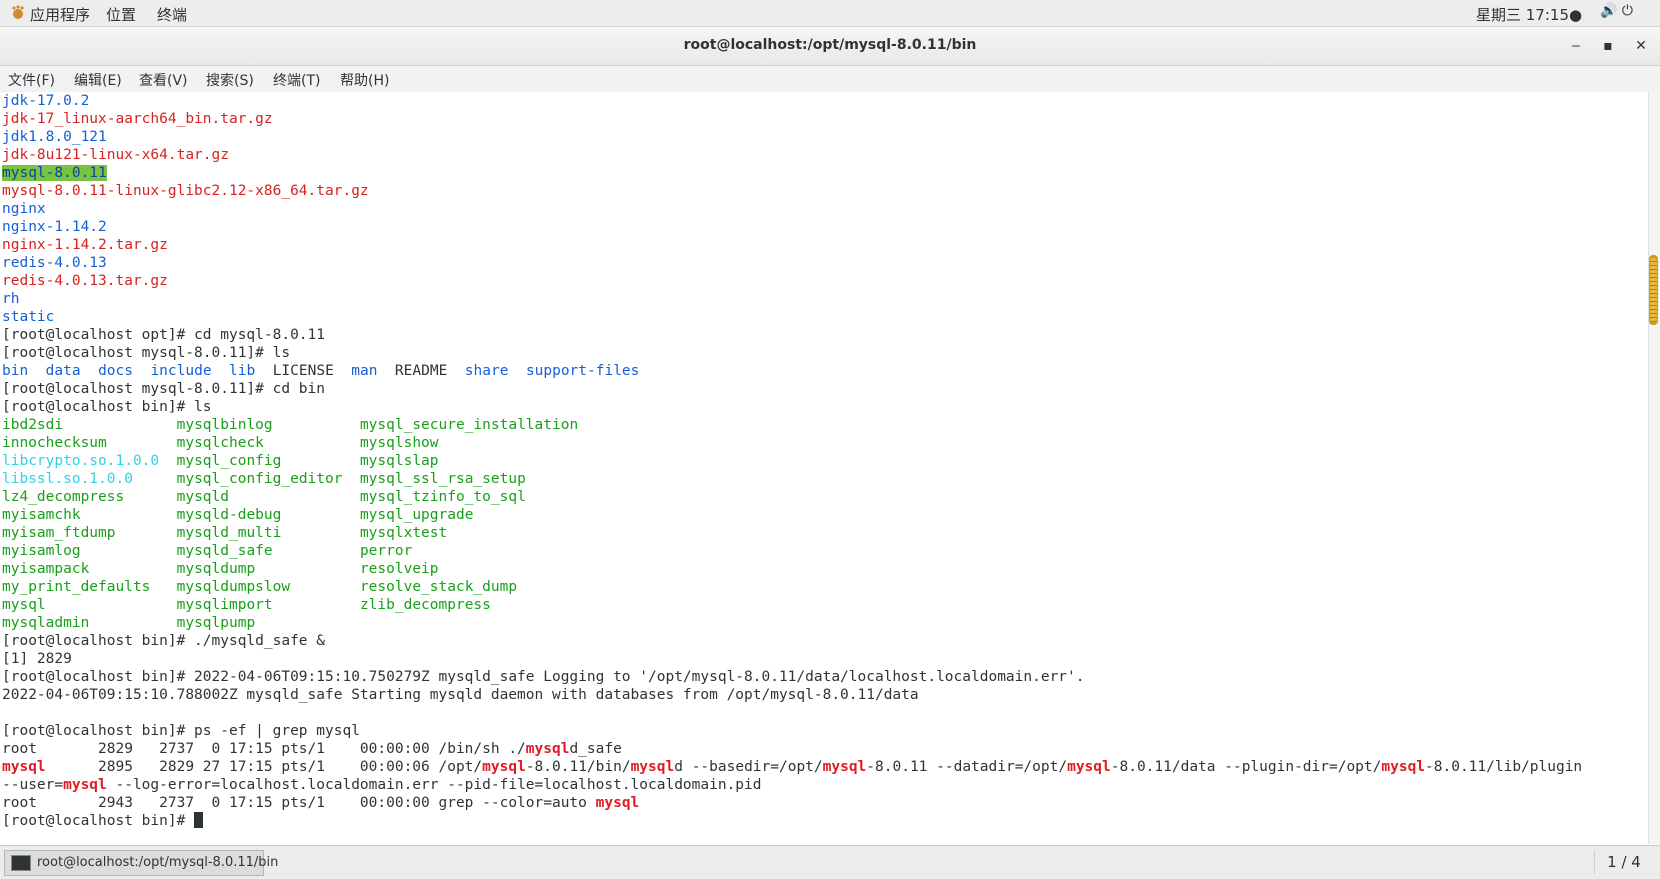  Describe the element at coordinates (107, 407) in the screenshot. I see `terminal-text-segment: [root@localhost bin]# ls` at that location.